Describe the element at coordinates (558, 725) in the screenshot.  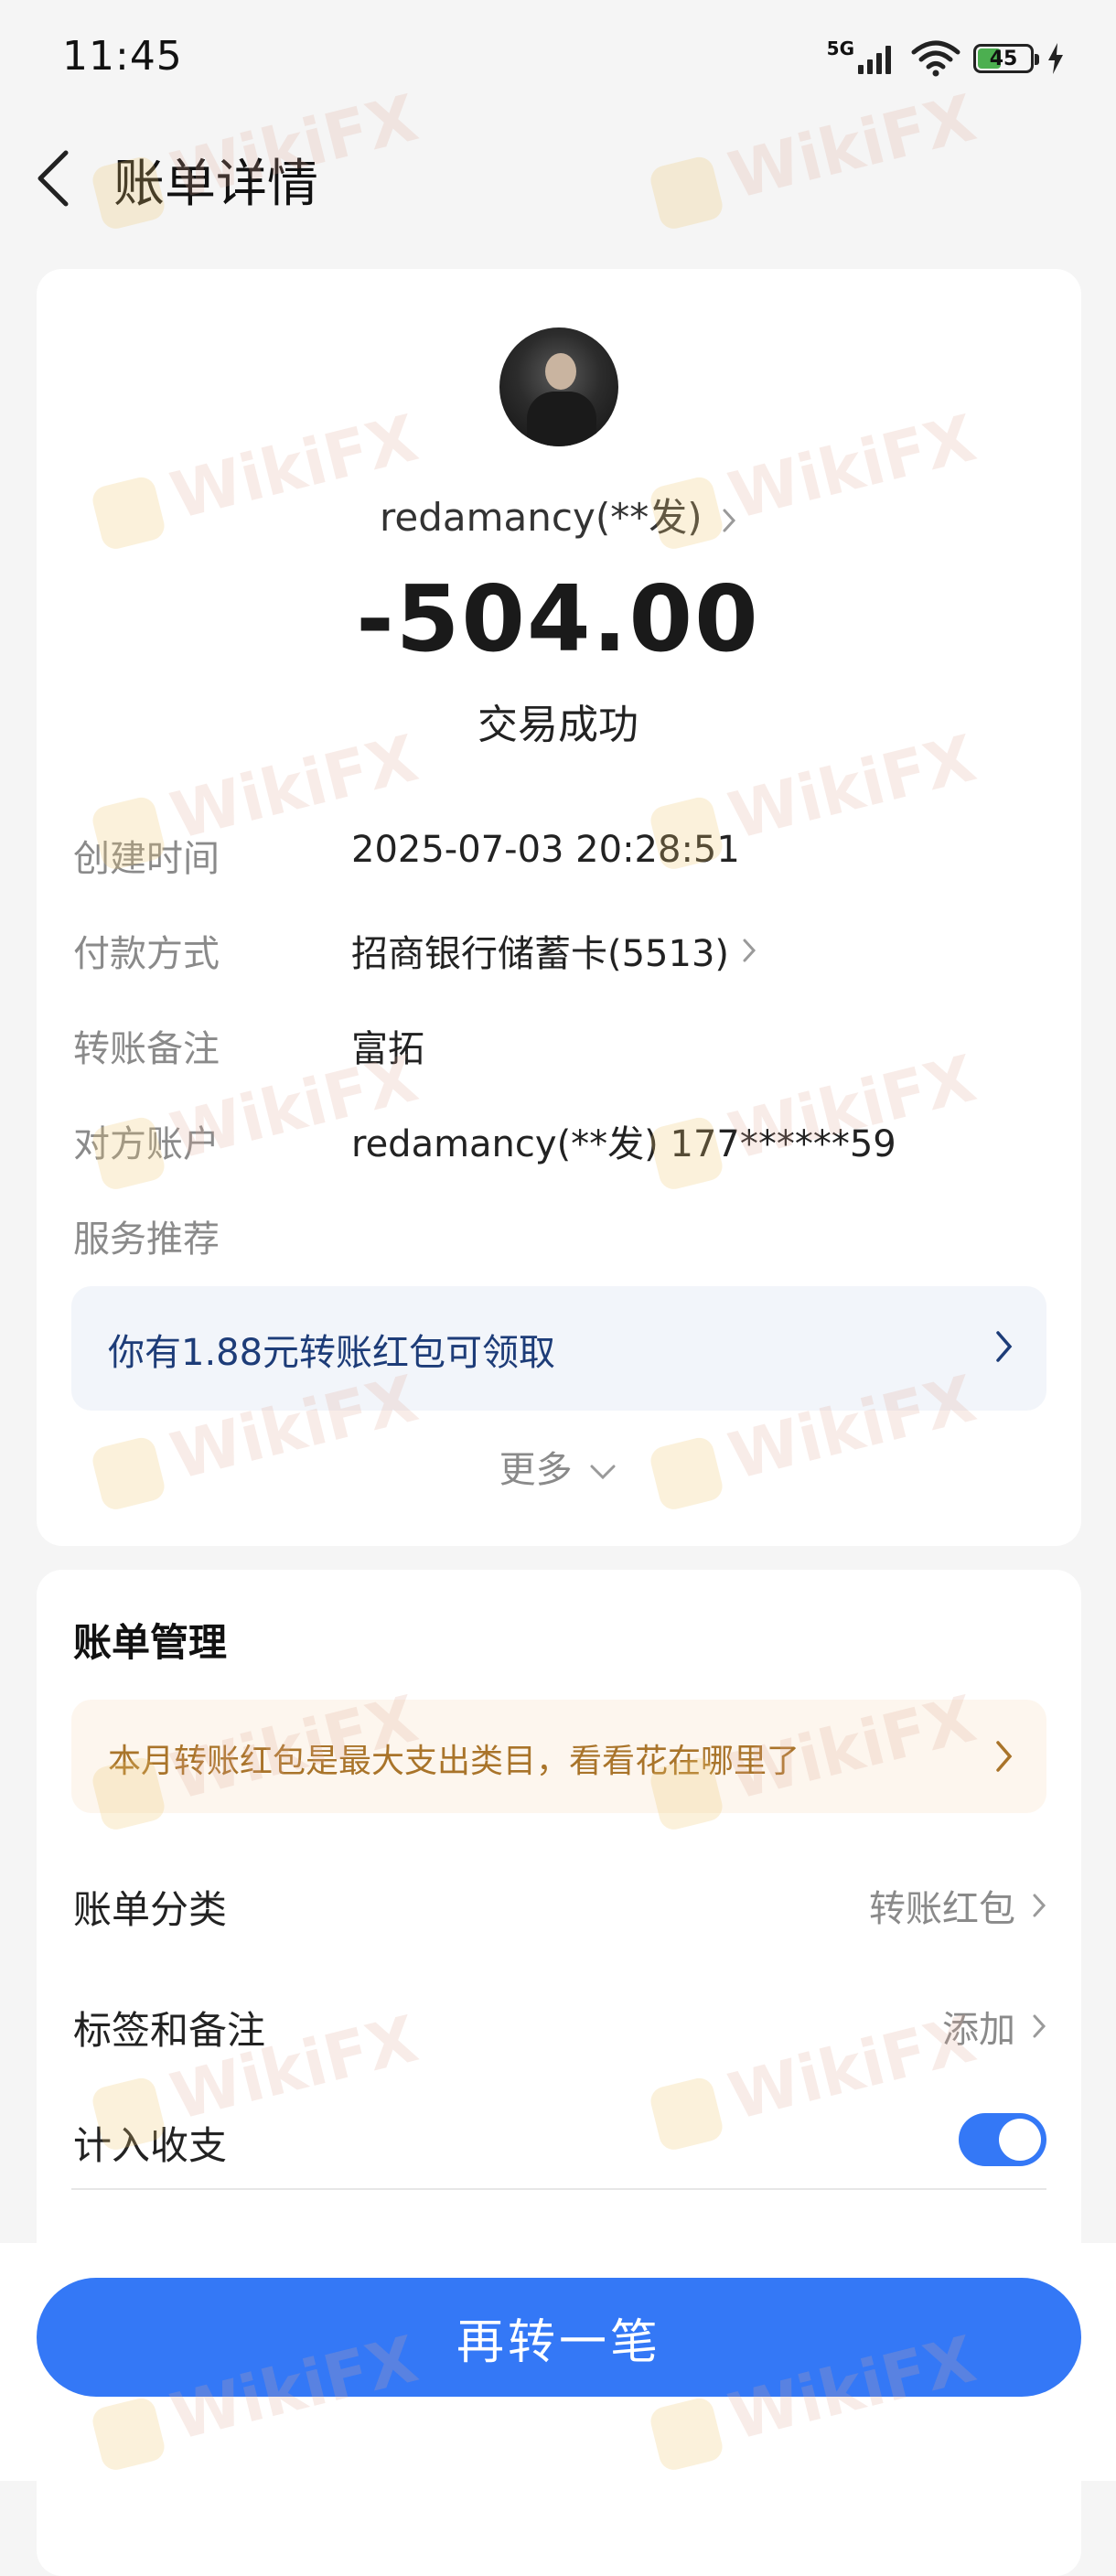
I see `transaction-status: 交易成功` at that location.